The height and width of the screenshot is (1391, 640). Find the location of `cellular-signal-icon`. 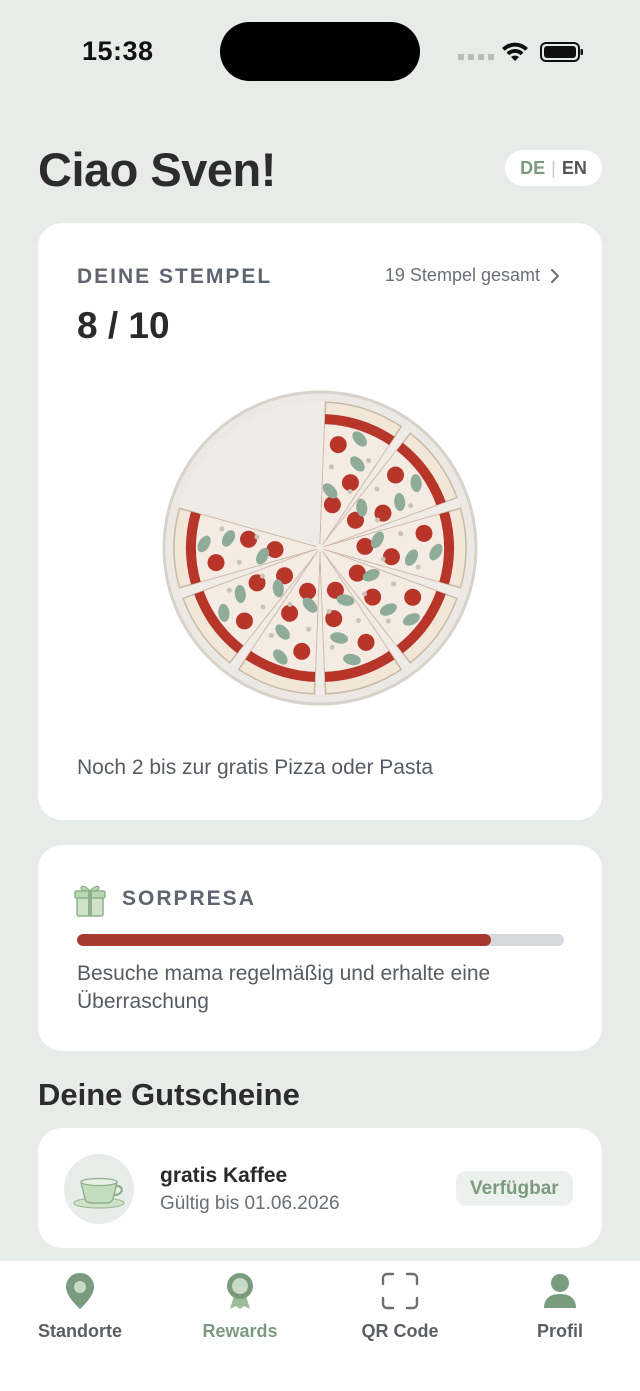

cellular-signal-icon is located at coordinates (476, 57).